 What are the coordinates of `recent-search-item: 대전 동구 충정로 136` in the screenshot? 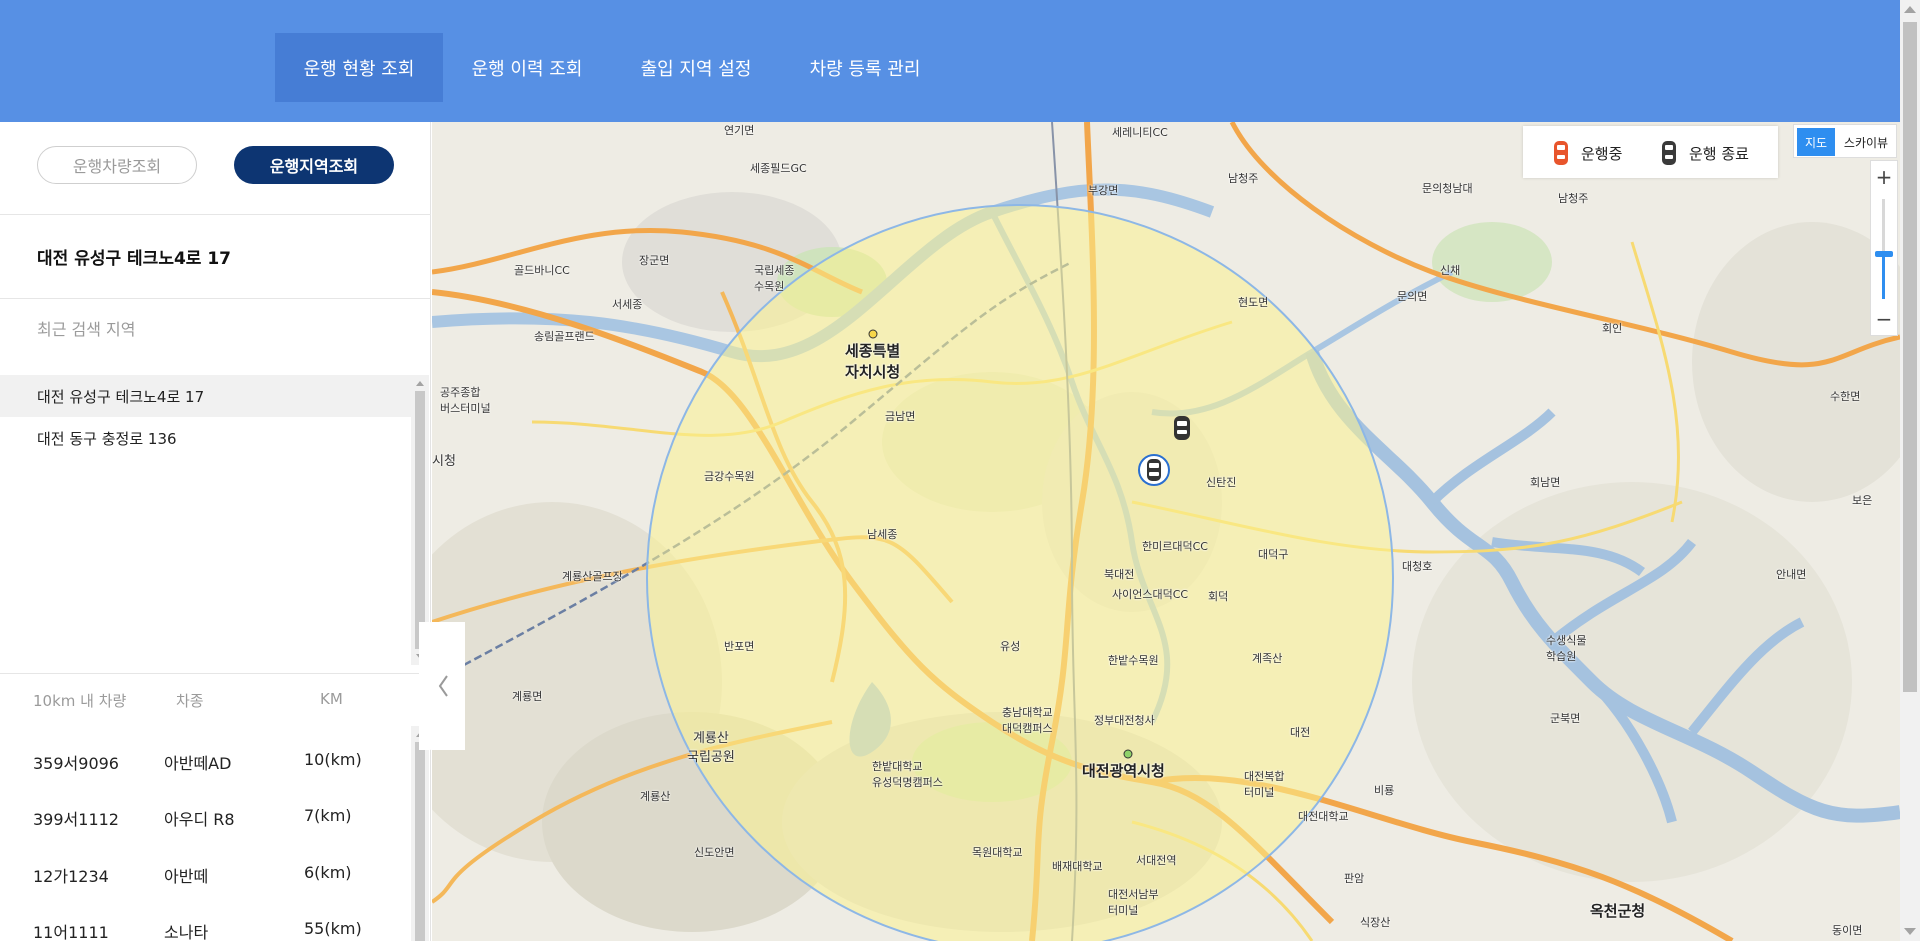 It's located at (205, 438).